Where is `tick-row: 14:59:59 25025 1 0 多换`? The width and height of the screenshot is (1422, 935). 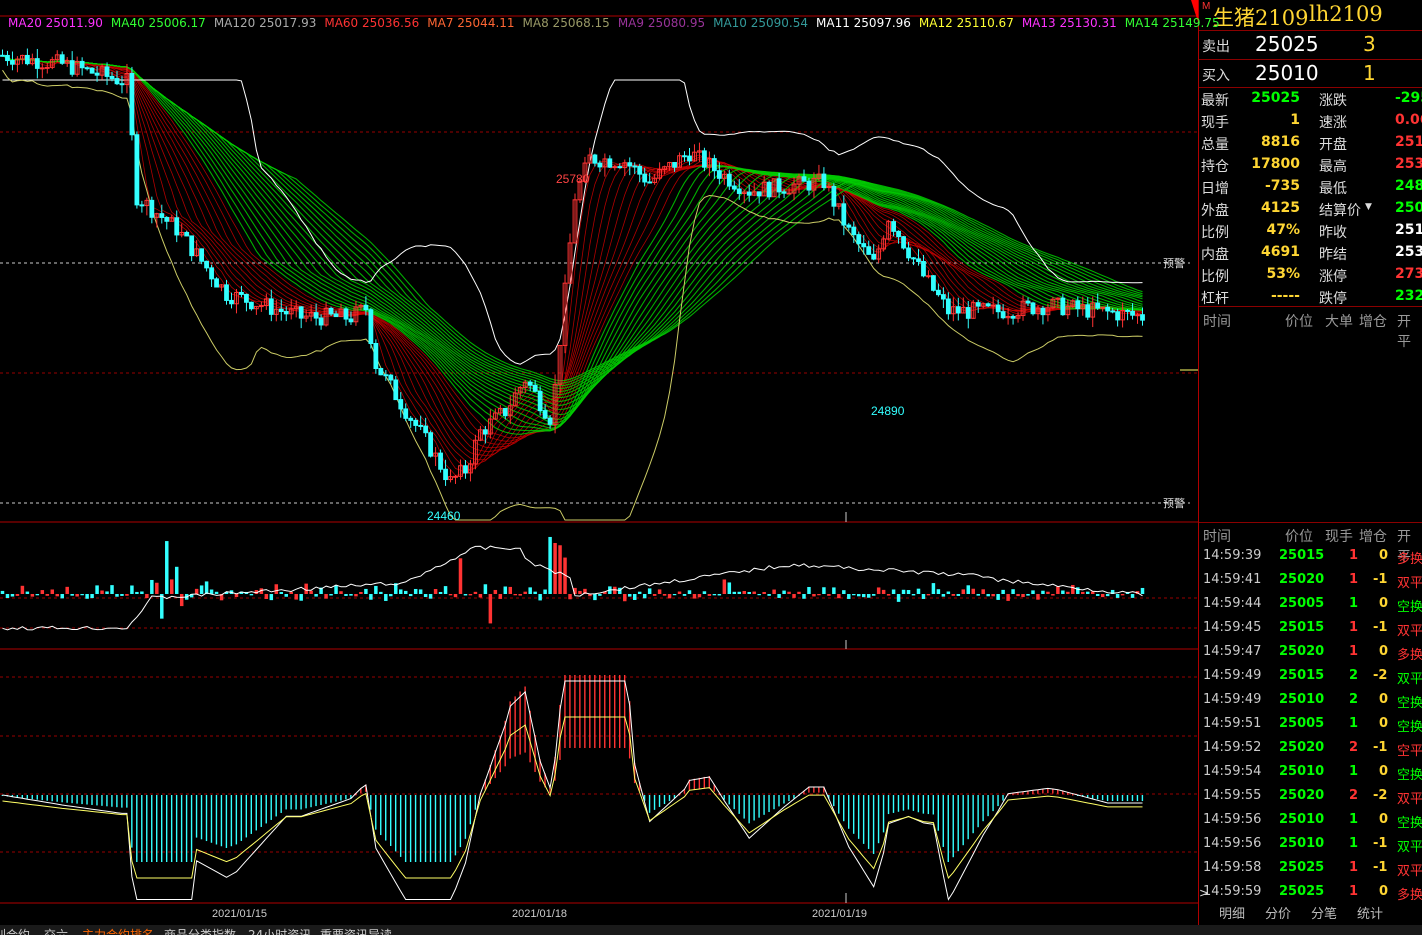
tick-row: 14:59:59 25025 1 0 多换 is located at coordinates (1310, 892).